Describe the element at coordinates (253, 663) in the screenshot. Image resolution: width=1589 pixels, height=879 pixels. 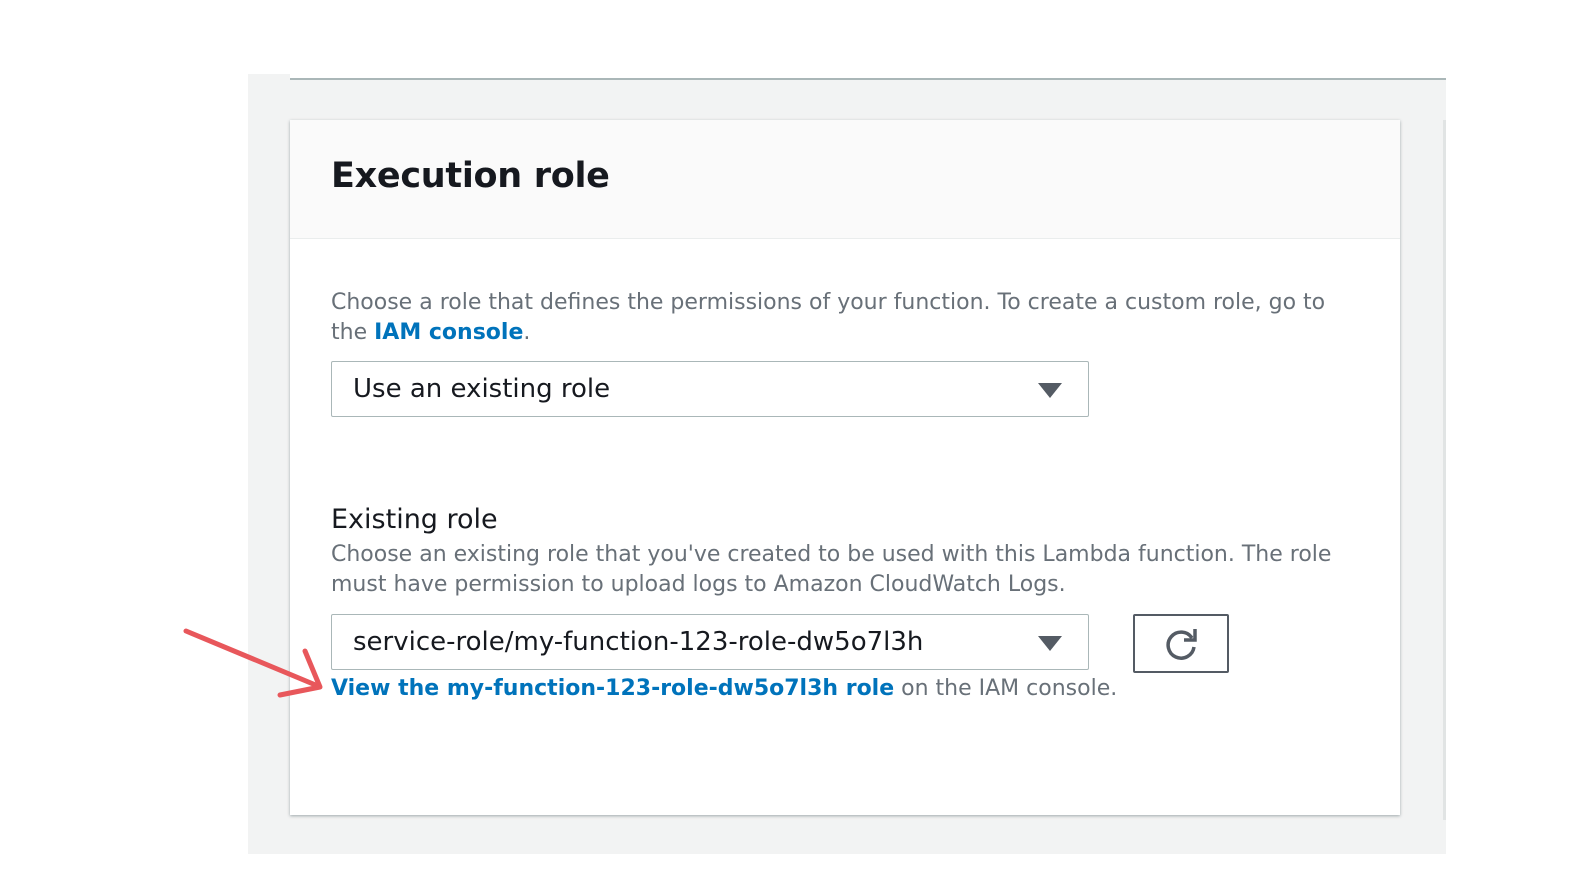
I see `arrow-annotation` at that location.